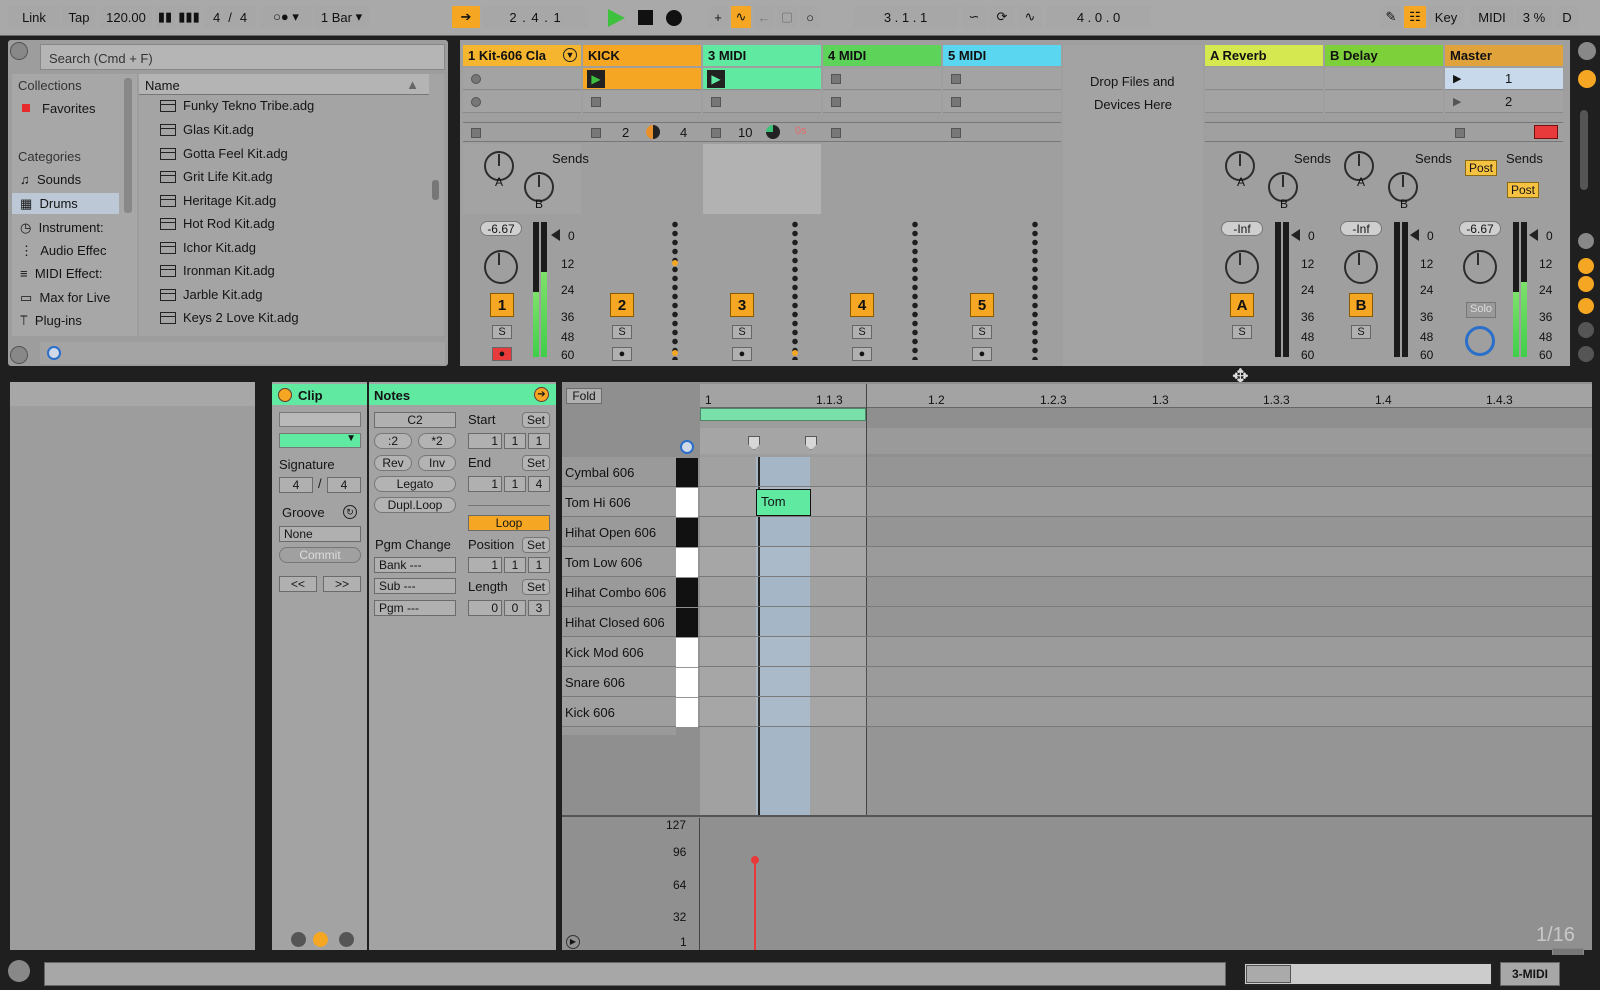 This screenshot has height=990, width=1600. I want to click on key-map-button: Key, so click(1446, 17).